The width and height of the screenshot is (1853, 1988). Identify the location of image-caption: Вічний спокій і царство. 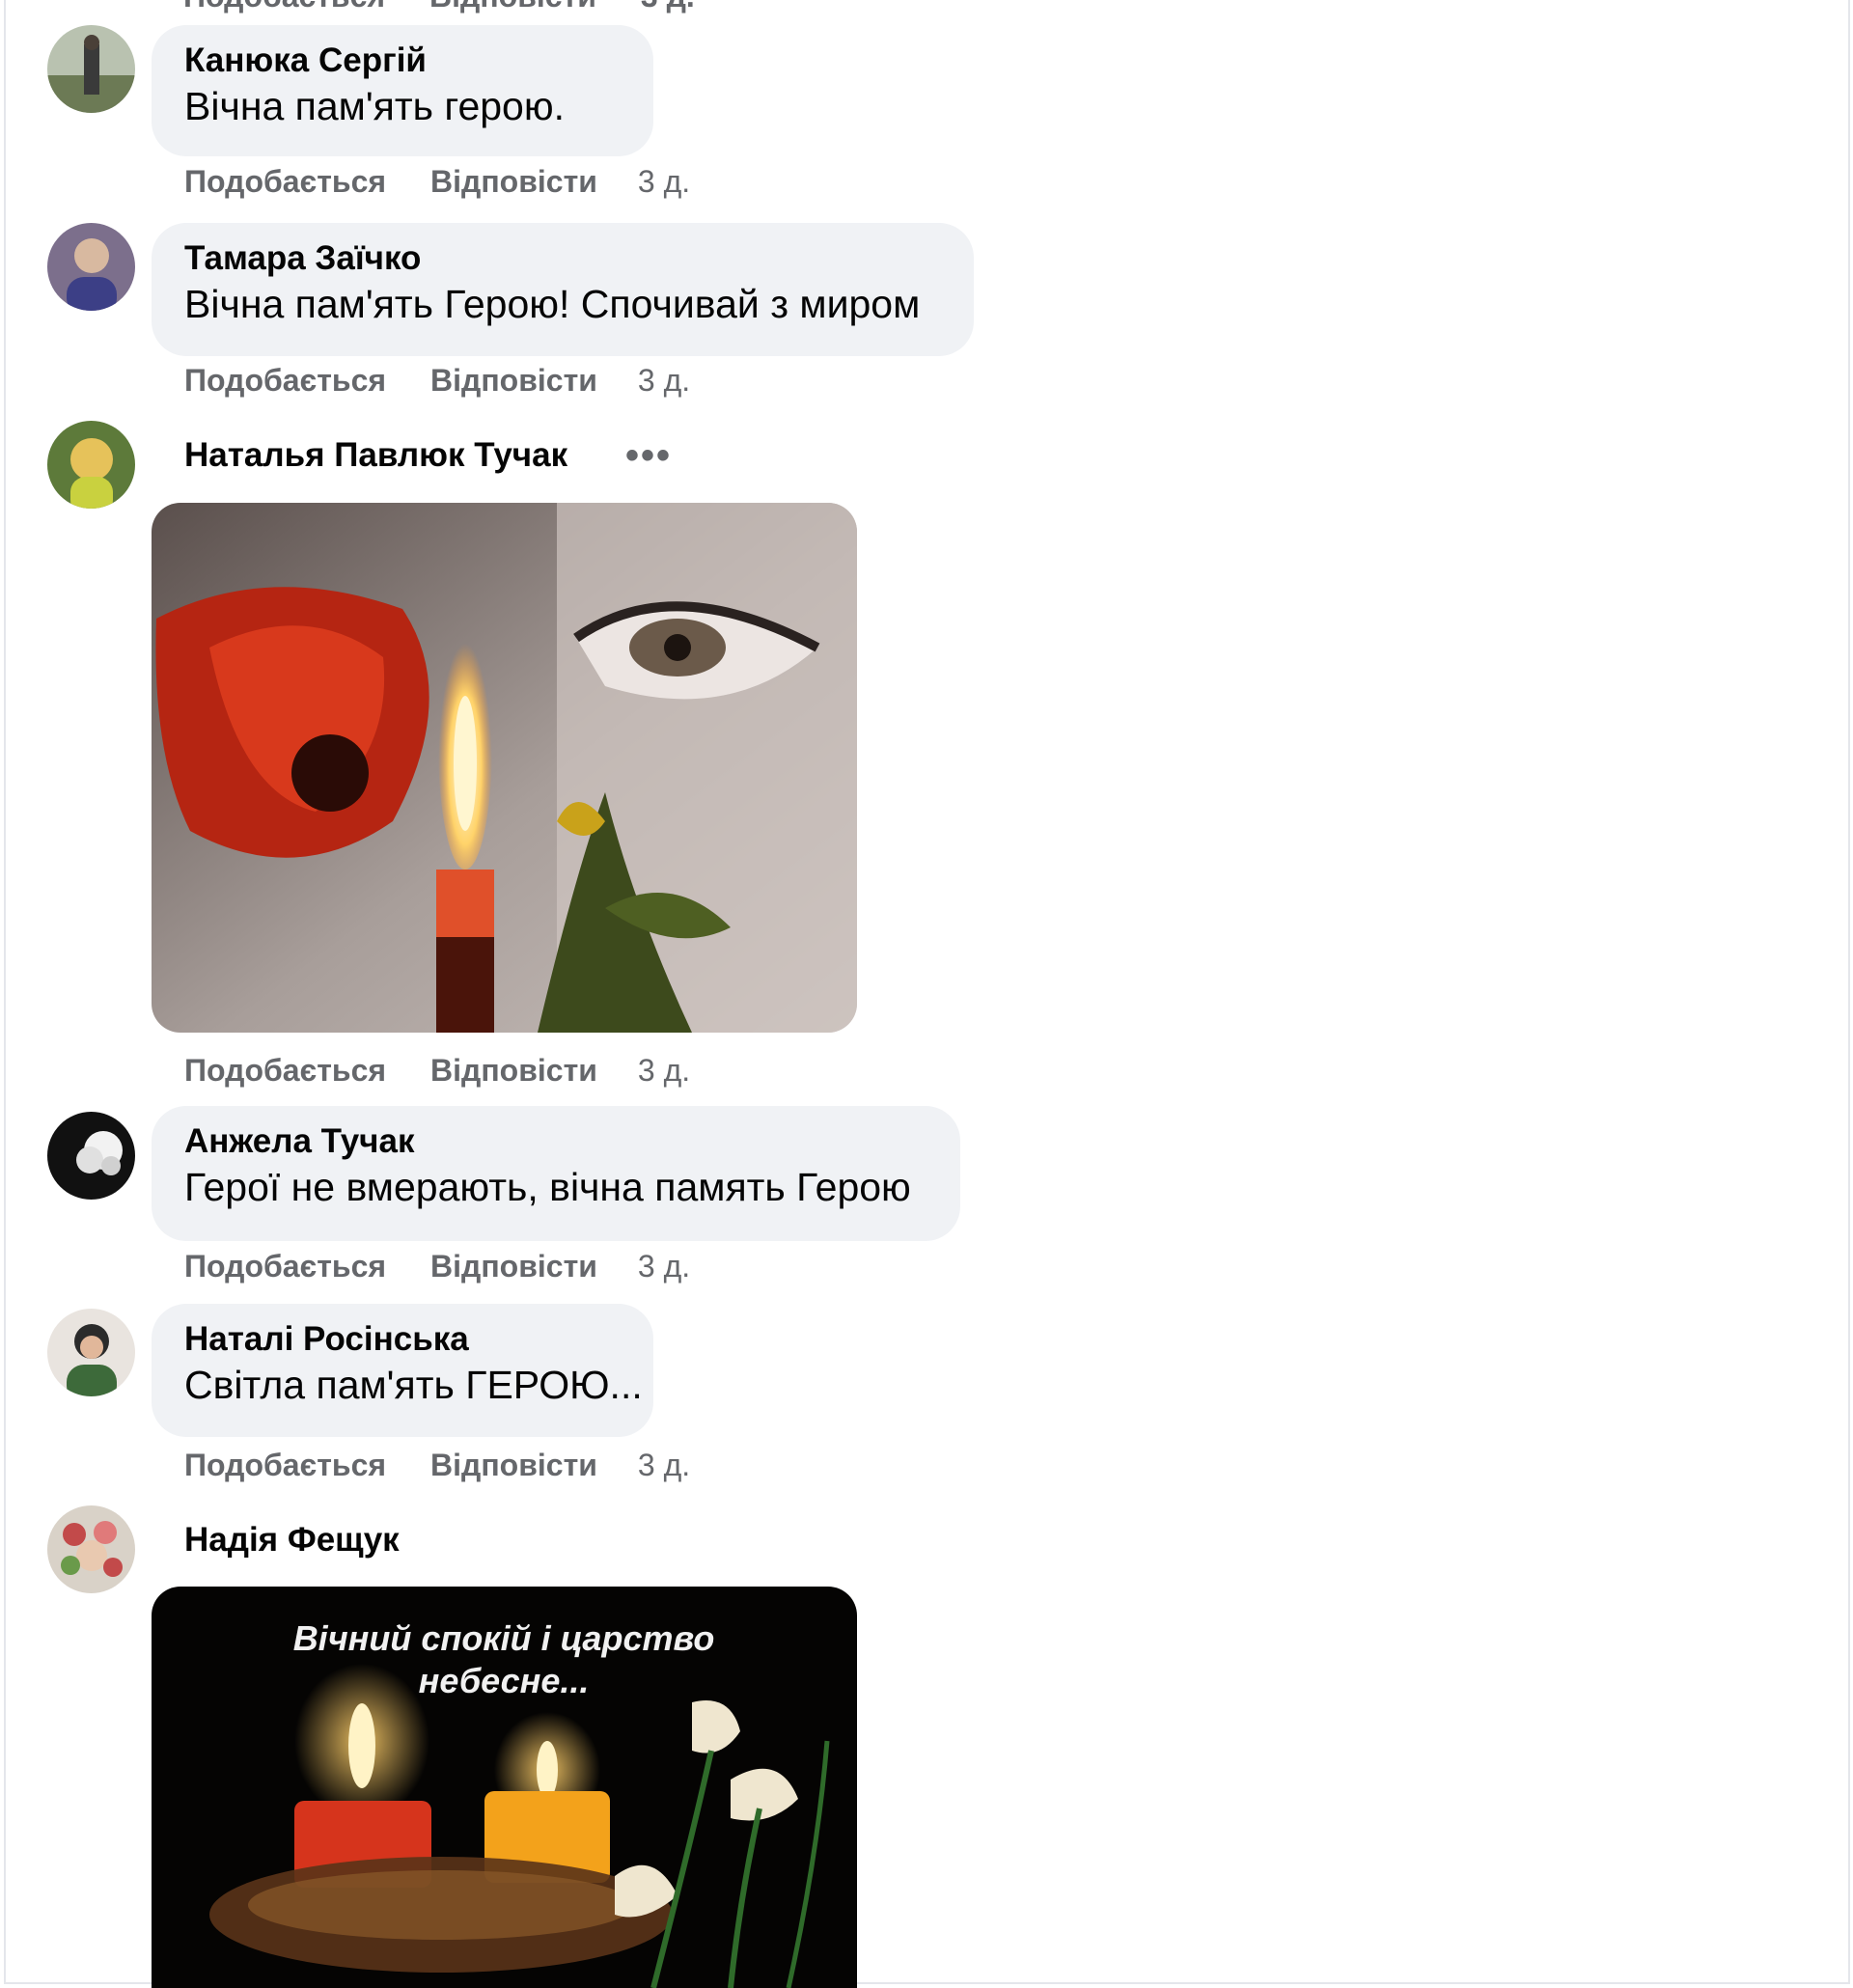
(504, 1638).